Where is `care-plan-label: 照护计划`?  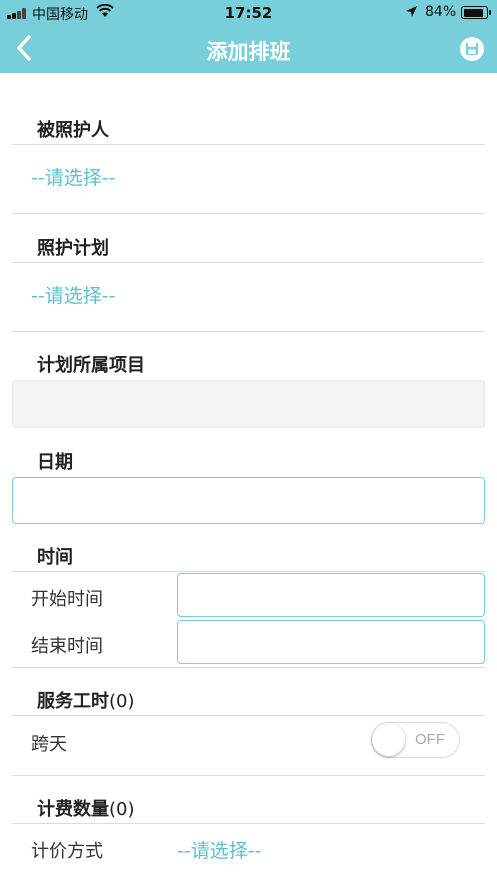 care-plan-label: 照护计划 is located at coordinates (73, 248).